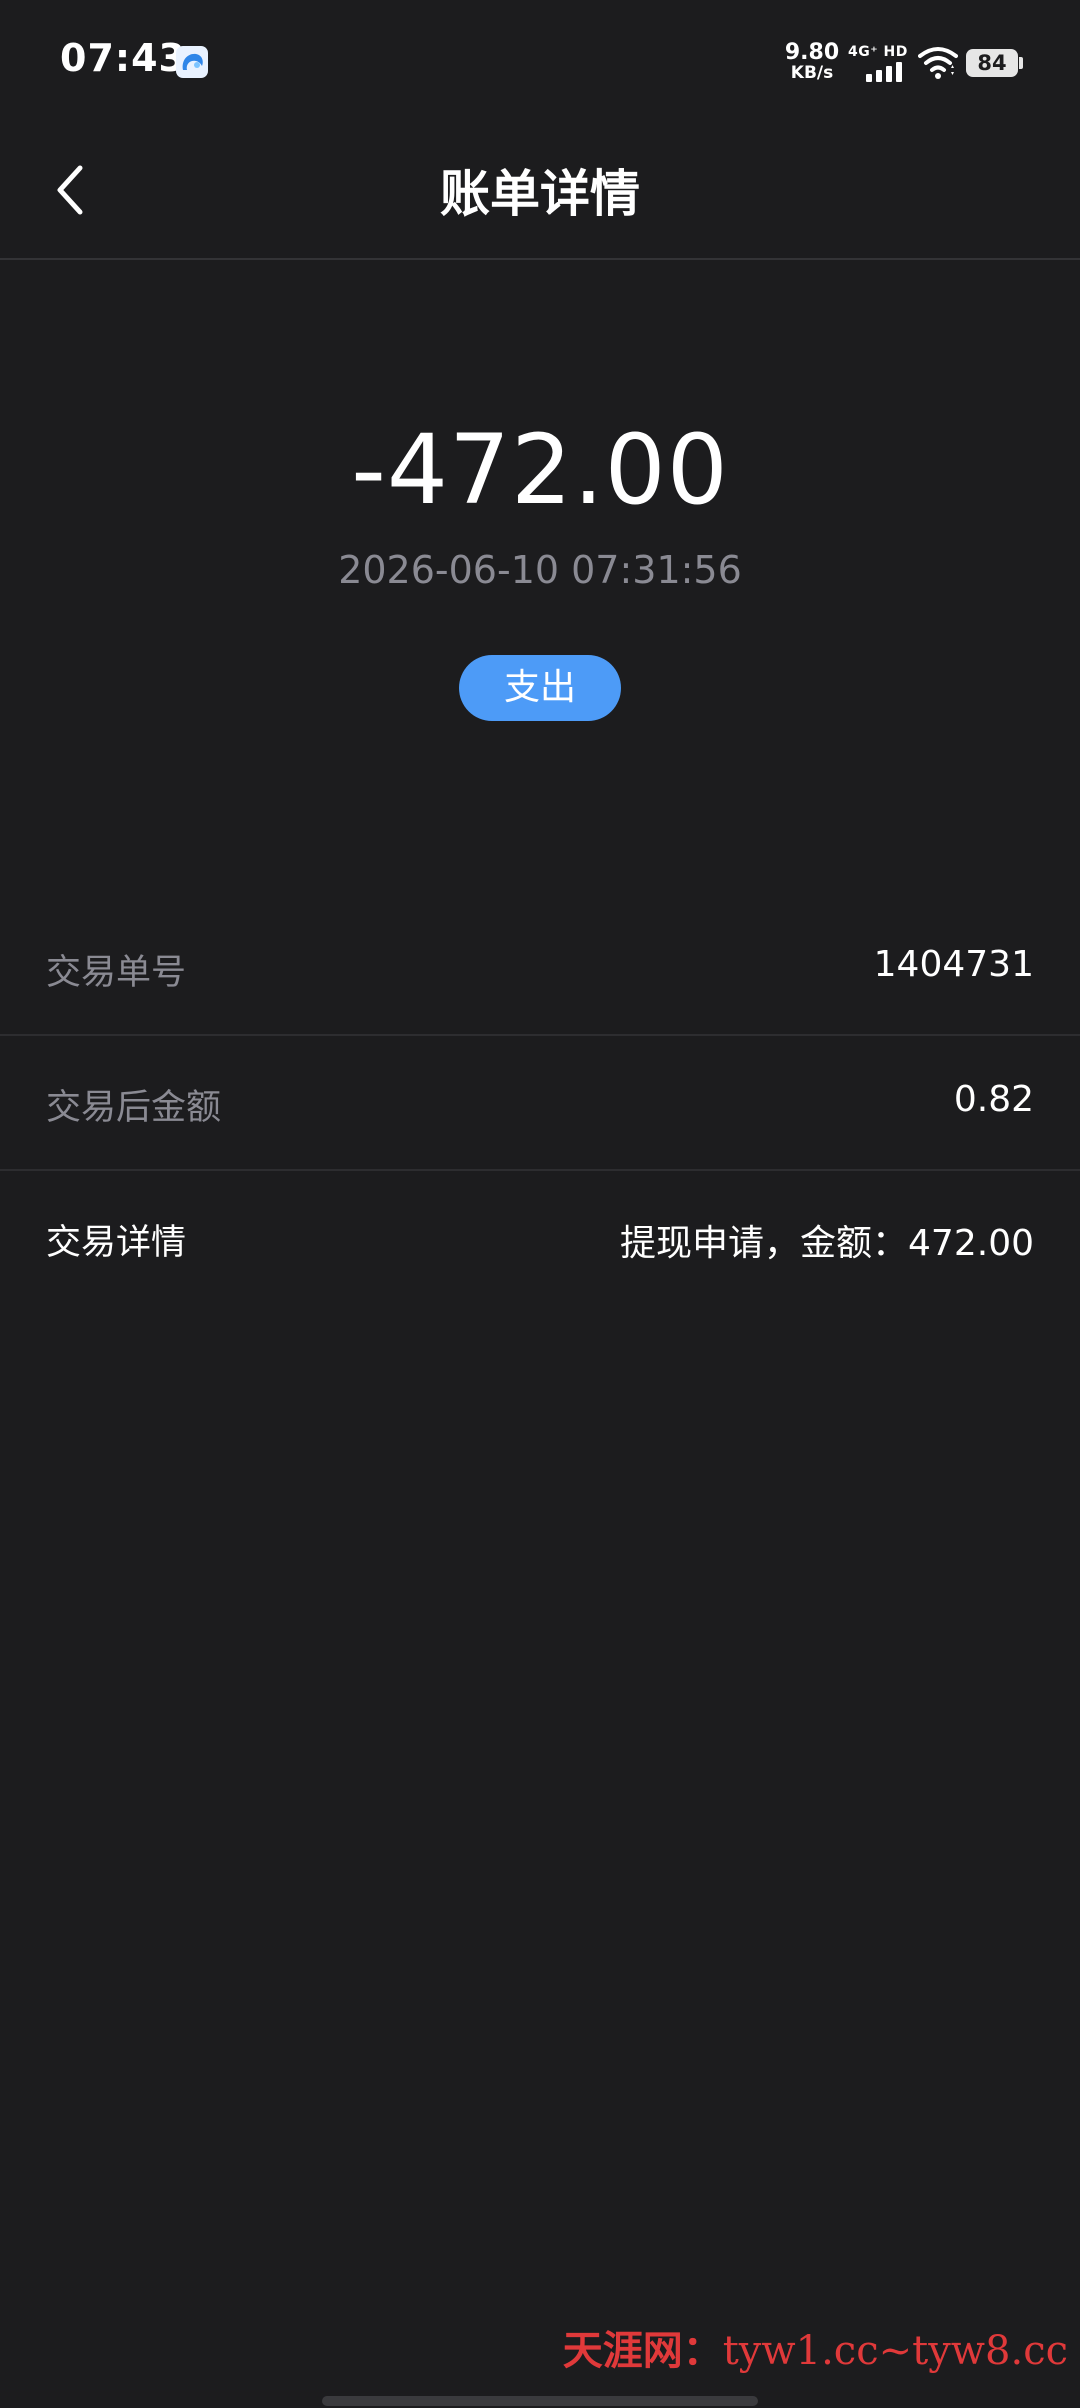 The image size is (1080, 2408). I want to click on back-button, so click(72, 190).